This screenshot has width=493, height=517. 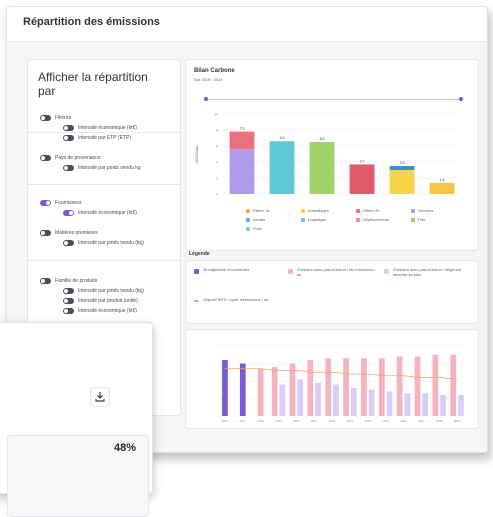 I want to click on toggle-label: Intensité par poids vendu (kg), so click(x=111, y=291).